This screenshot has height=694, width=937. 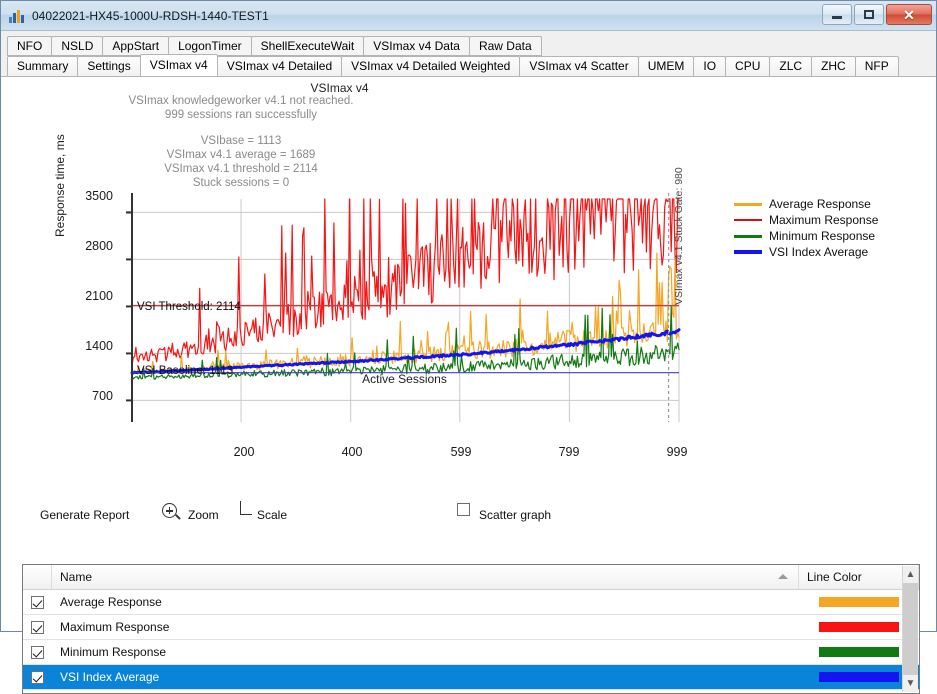 What do you see at coordinates (679, 236) in the screenshot?
I see `stuck-gate-label: VSImax v4.1 Stuck Gate: 980` at bounding box center [679, 236].